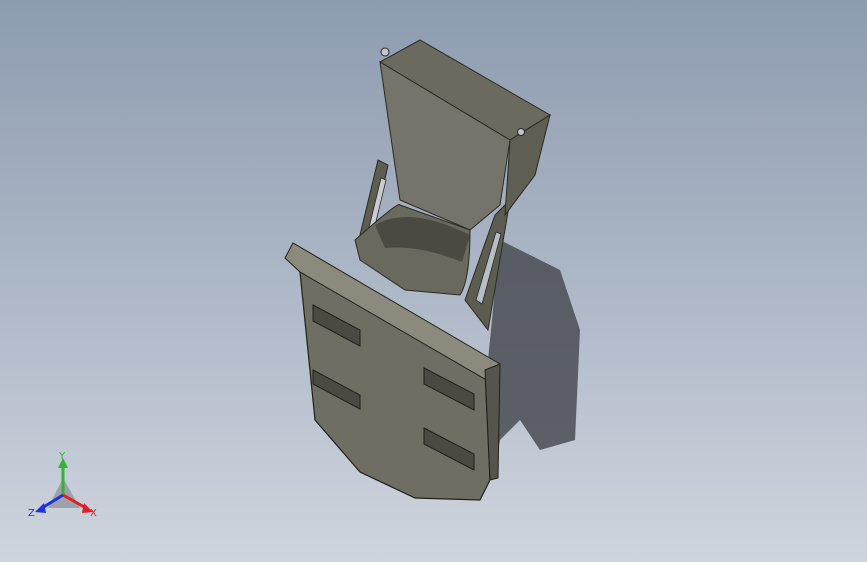 This screenshot has height=562, width=867. I want to click on pivot-hole-top, so click(385, 52).